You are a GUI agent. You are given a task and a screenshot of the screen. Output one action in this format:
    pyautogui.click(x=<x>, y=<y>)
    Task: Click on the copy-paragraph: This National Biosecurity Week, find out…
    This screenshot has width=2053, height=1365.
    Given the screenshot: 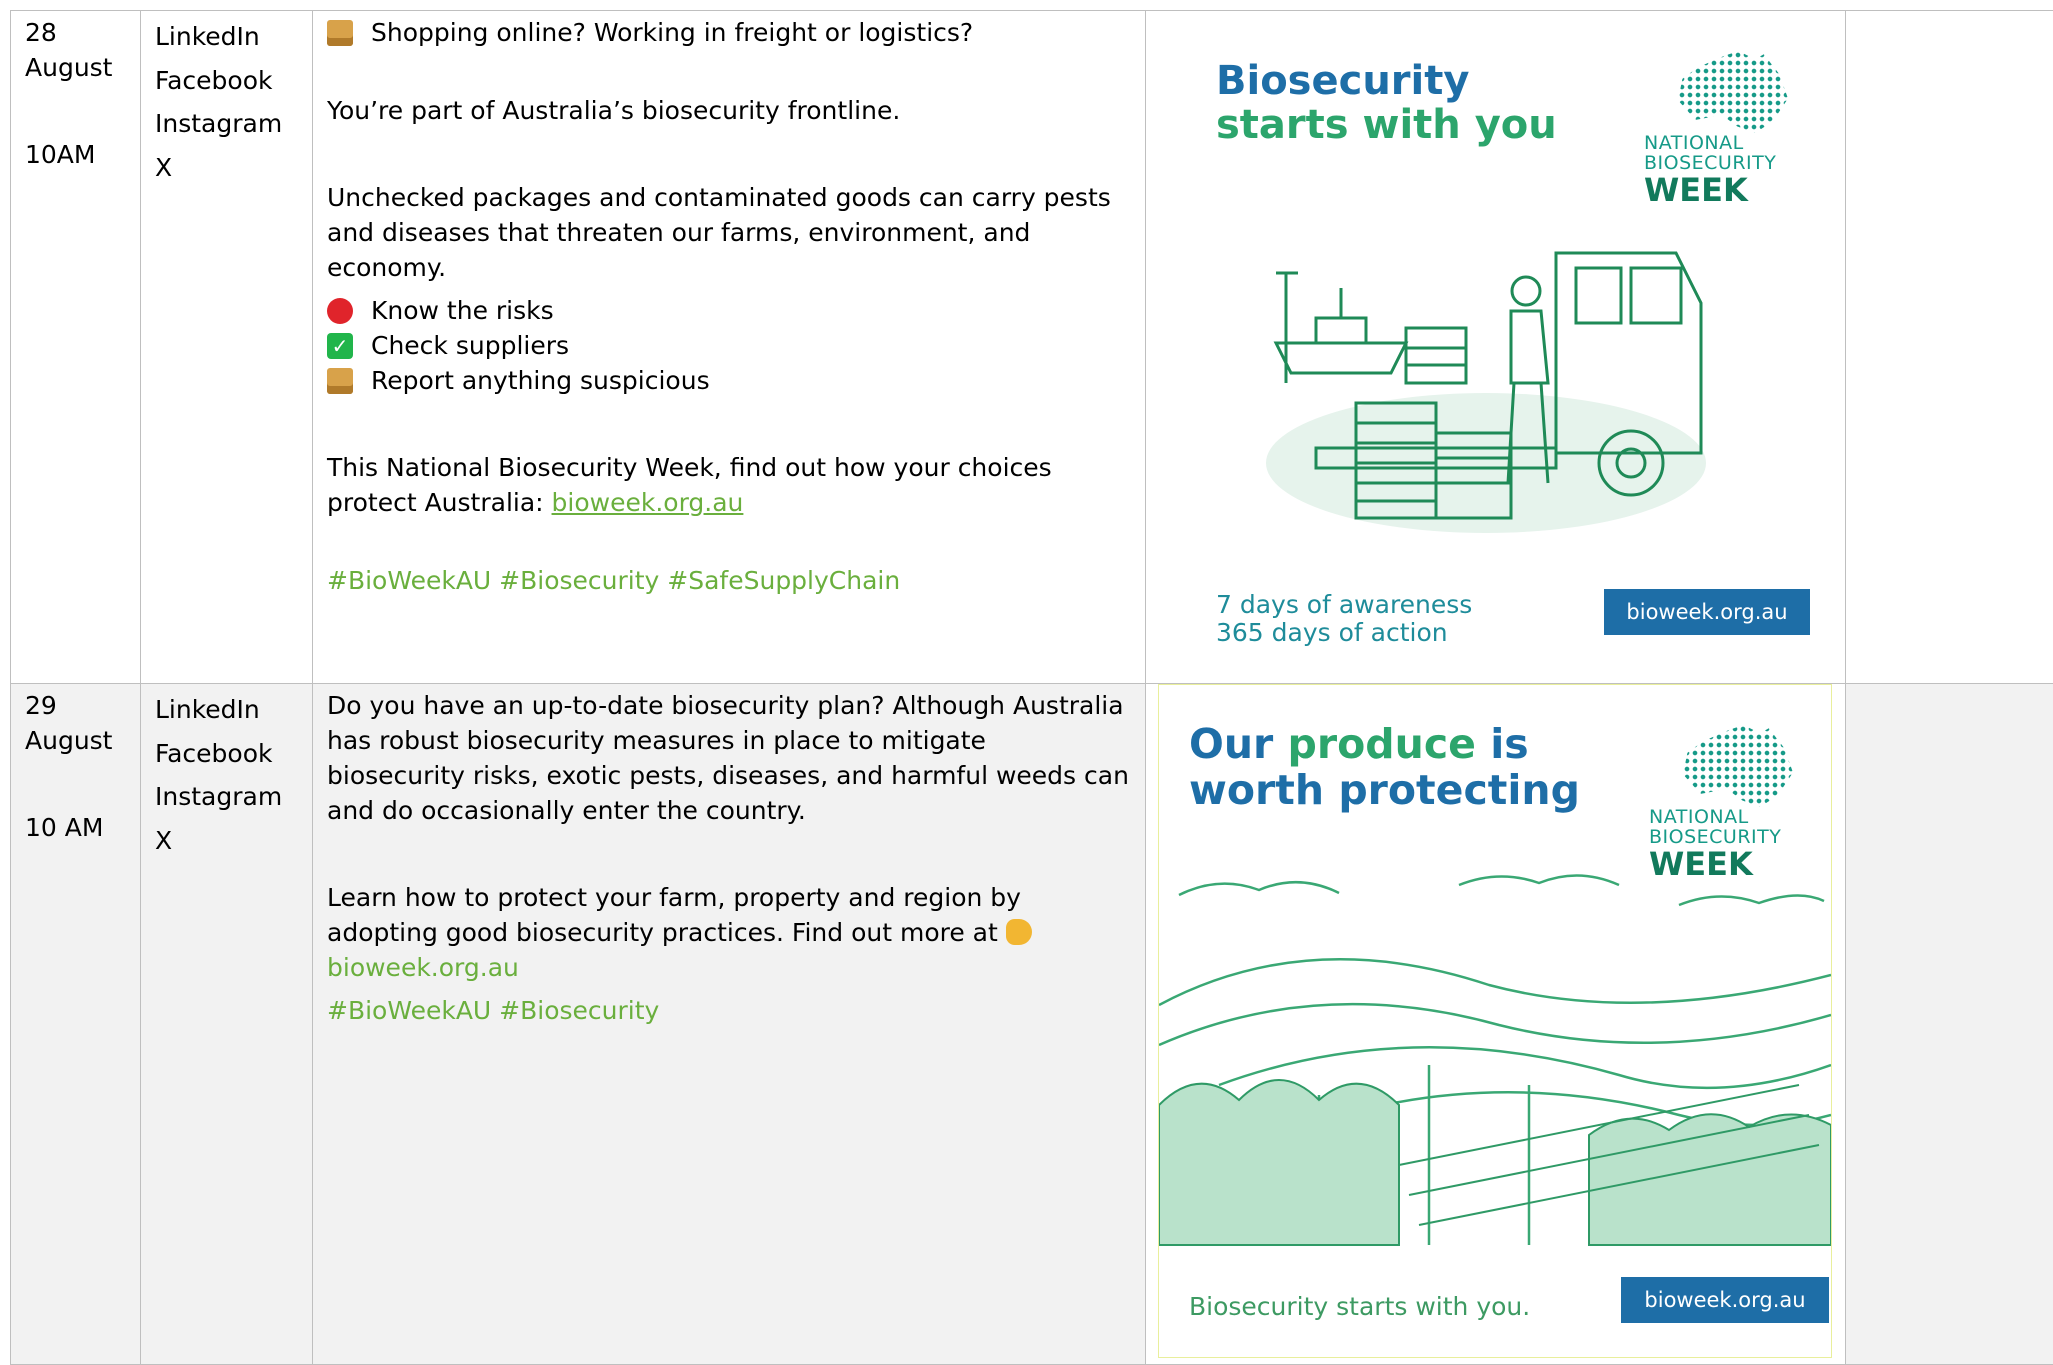 What is the action you would take?
    pyautogui.click(x=729, y=485)
    